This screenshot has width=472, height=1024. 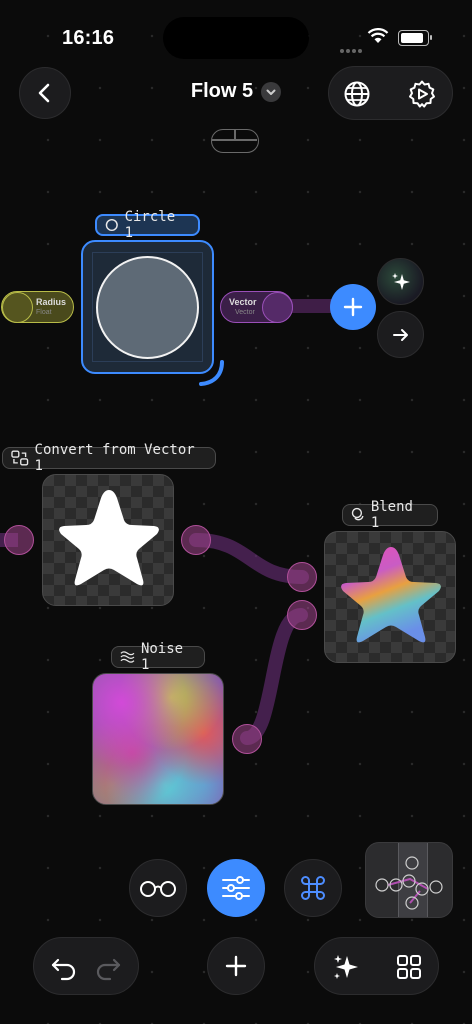 What do you see at coordinates (277, 307) in the screenshot?
I see `vector-socket` at bounding box center [277, 307].